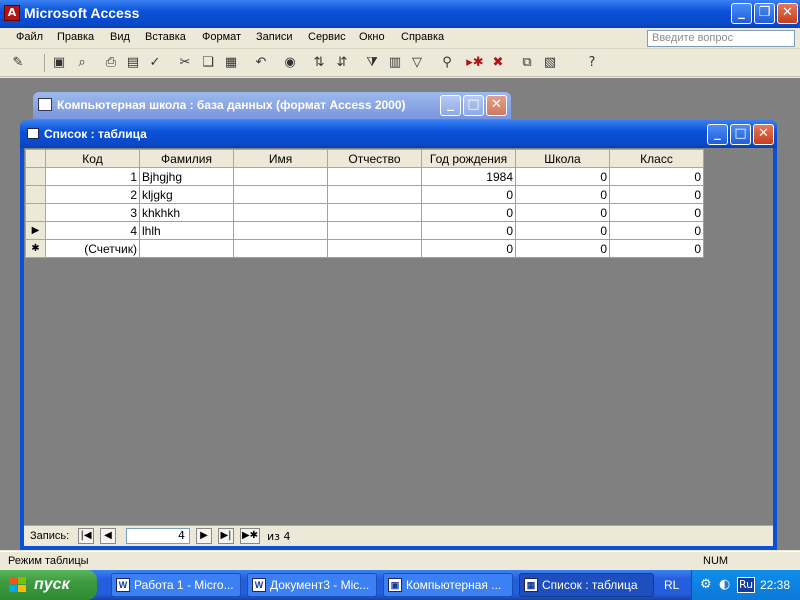 This screenshot has height=600, width=800. What do you see at coordinates (158, 536) in the screenshot?
I see `record-number-input: 4` at bounding box center [158, 536].